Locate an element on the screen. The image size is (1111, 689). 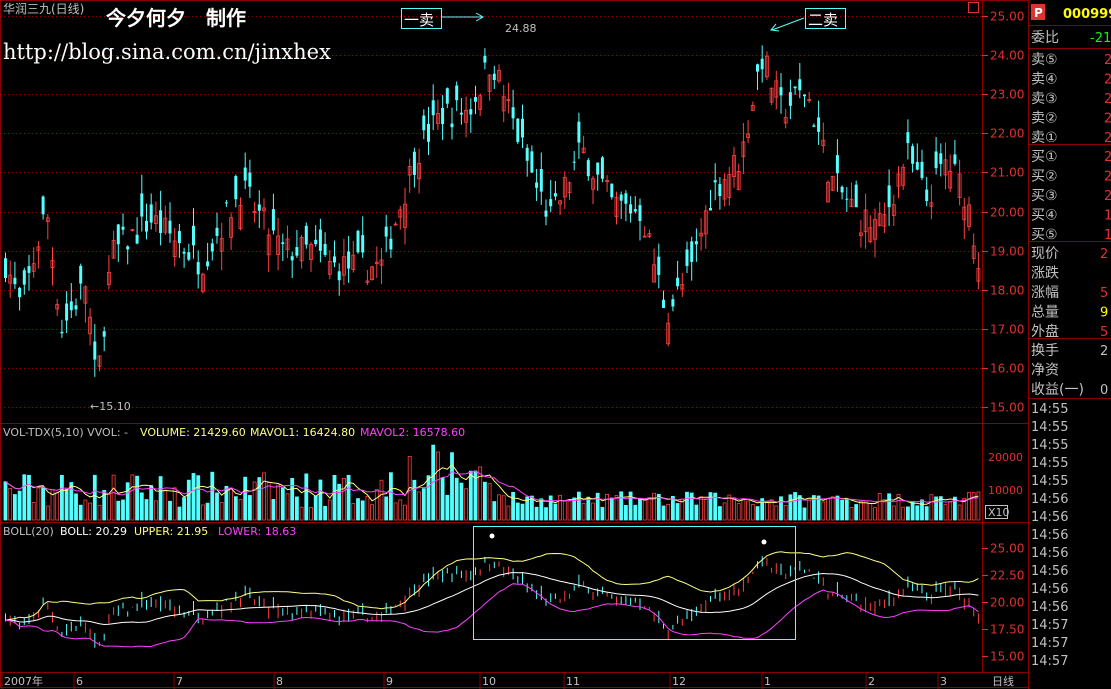
quote-stat-label: 外盘 is located at coordinates (1045, 331).